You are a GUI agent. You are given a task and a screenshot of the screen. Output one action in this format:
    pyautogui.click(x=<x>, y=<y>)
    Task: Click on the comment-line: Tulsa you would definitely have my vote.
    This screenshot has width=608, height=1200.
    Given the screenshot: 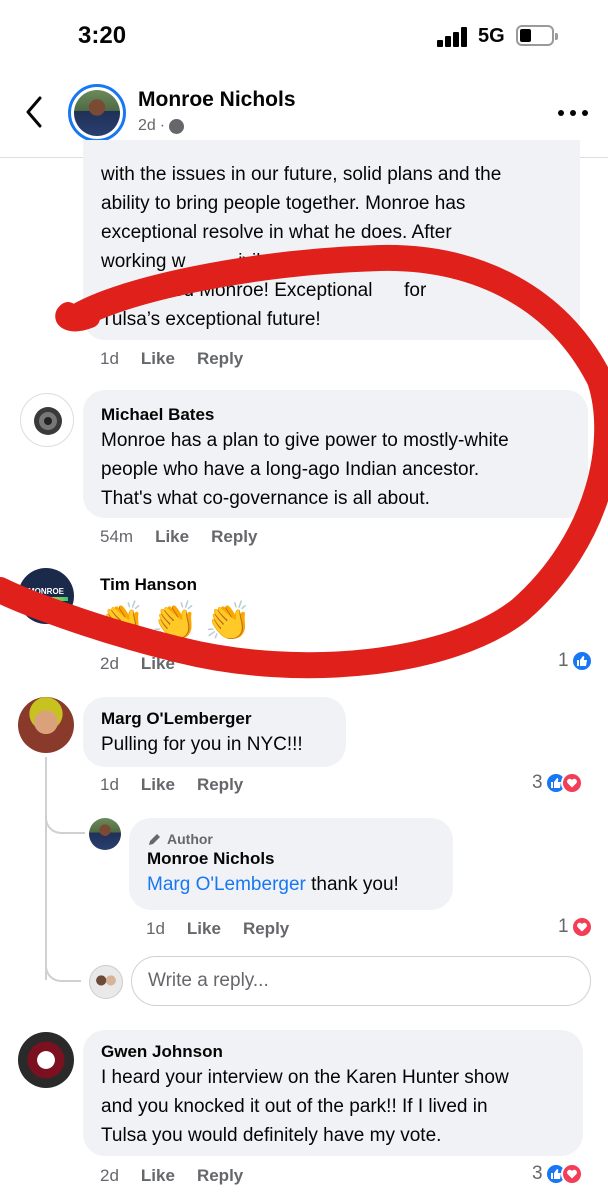 What is the action you would take?
    pyautogui.click(x=271, y=1135)
    